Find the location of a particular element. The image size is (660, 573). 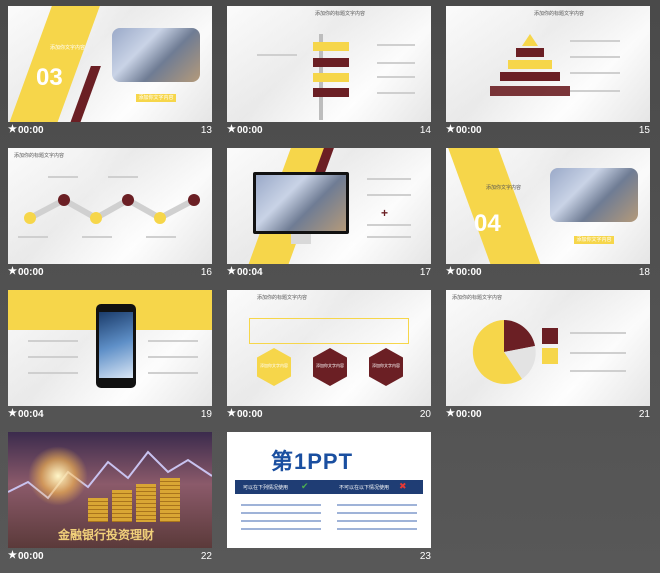

sun-glow is located at coordinates (58, 476).